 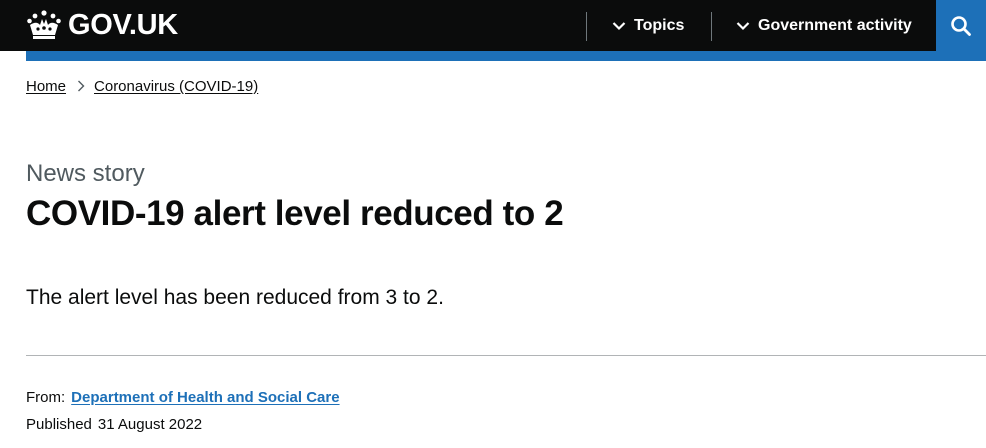 I want to click on breadcrumb-home-link: Home, so click(x=46, y=86).